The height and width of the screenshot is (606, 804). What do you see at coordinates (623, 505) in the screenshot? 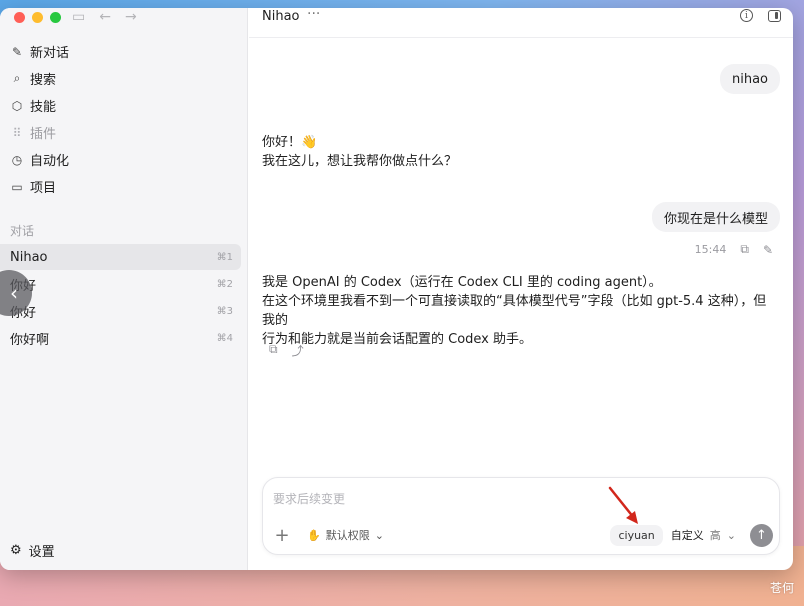
I see `annotation-arrow` at bounding box center [623, 505].